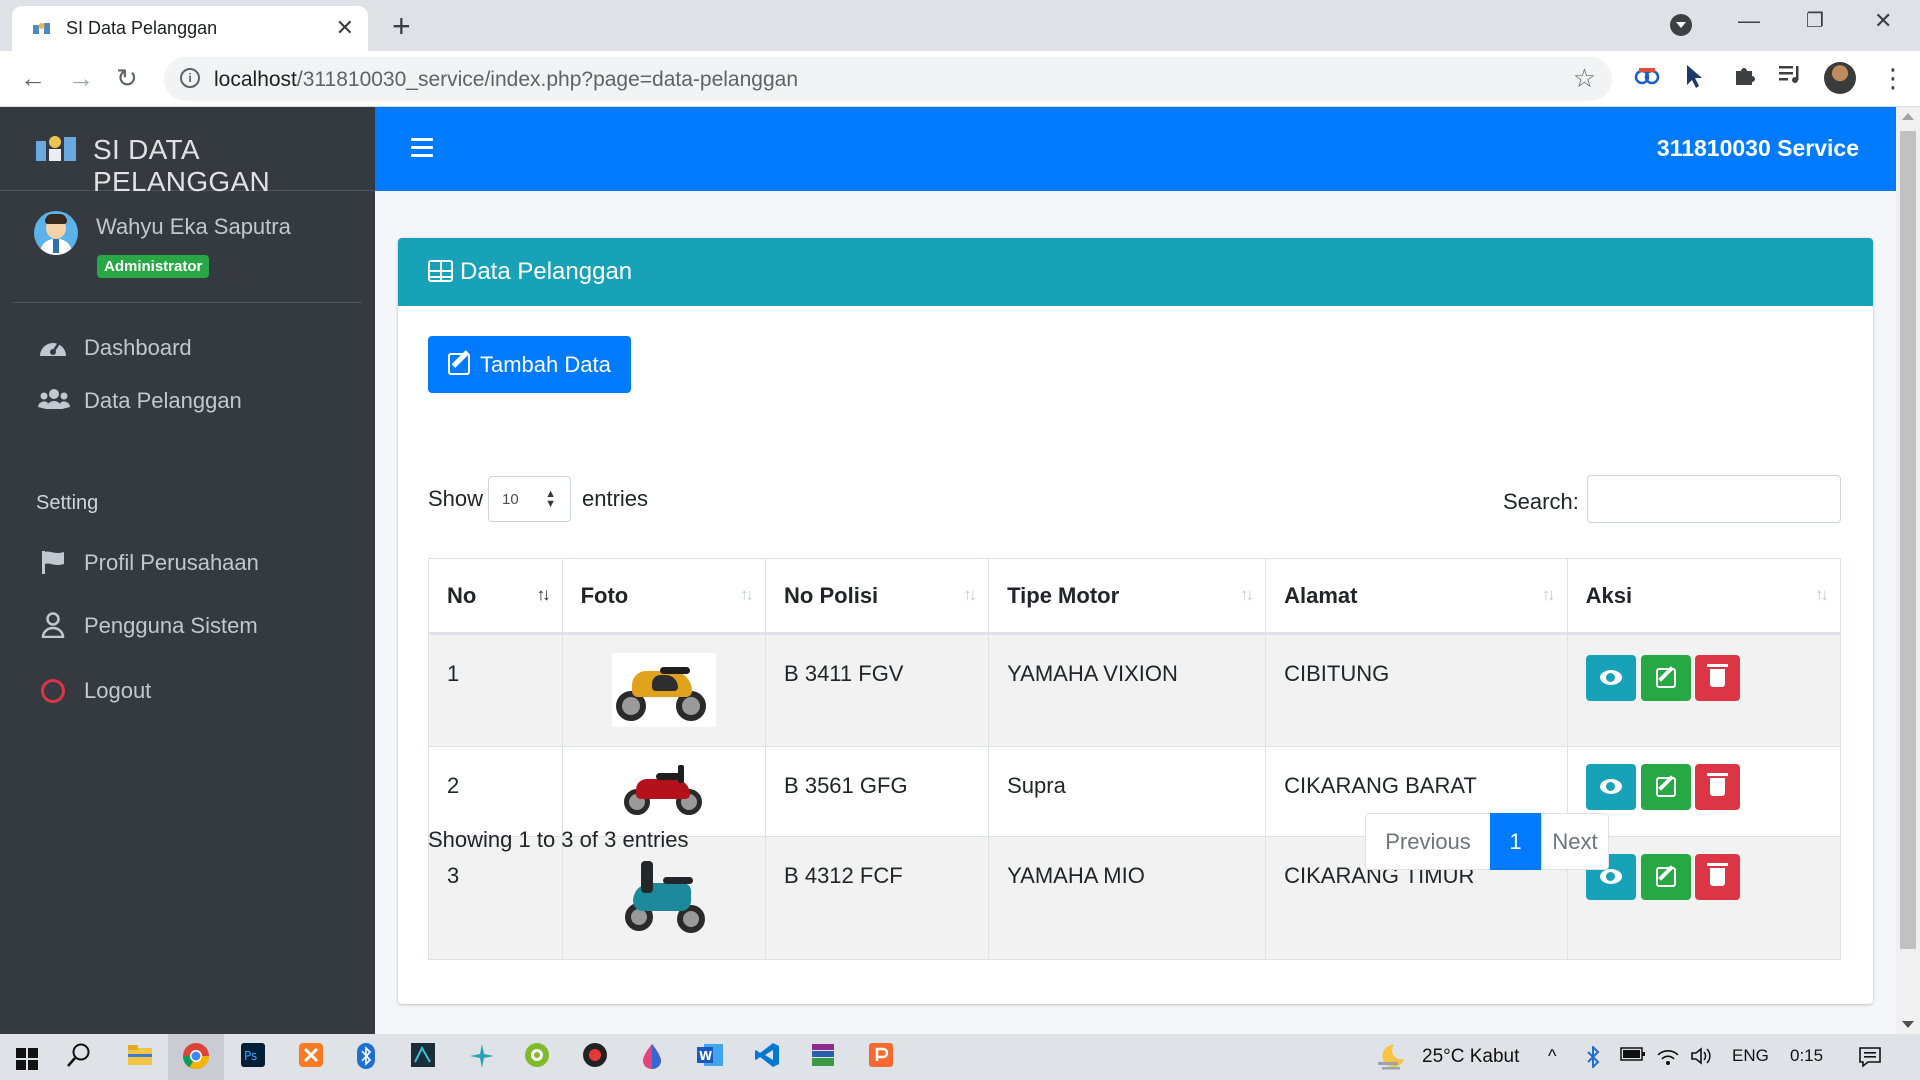  What do you see at coordinates (27, 1059) in the screenshot?
I see `windows-start-icon` at bounding box center [27, 1059].